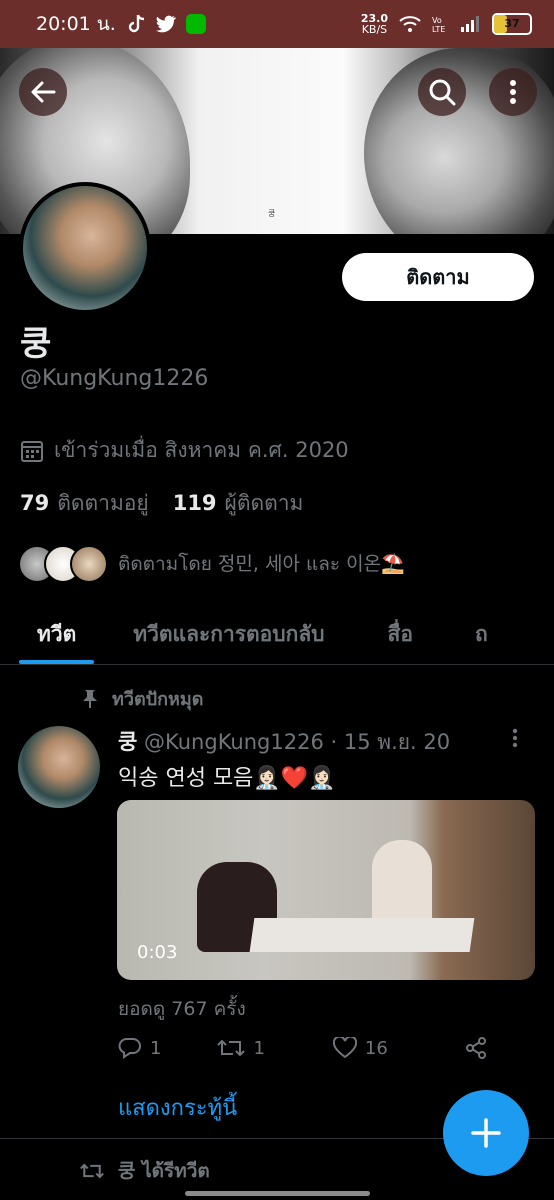 This screenshot has width=554, height=1200. Describe the element at coordinates (227, 778) in the screenshot. I see `tweet-text: 익송 연성 모음👩🏻‍⚕️❤️👩🏻‍⚕️` at that location.